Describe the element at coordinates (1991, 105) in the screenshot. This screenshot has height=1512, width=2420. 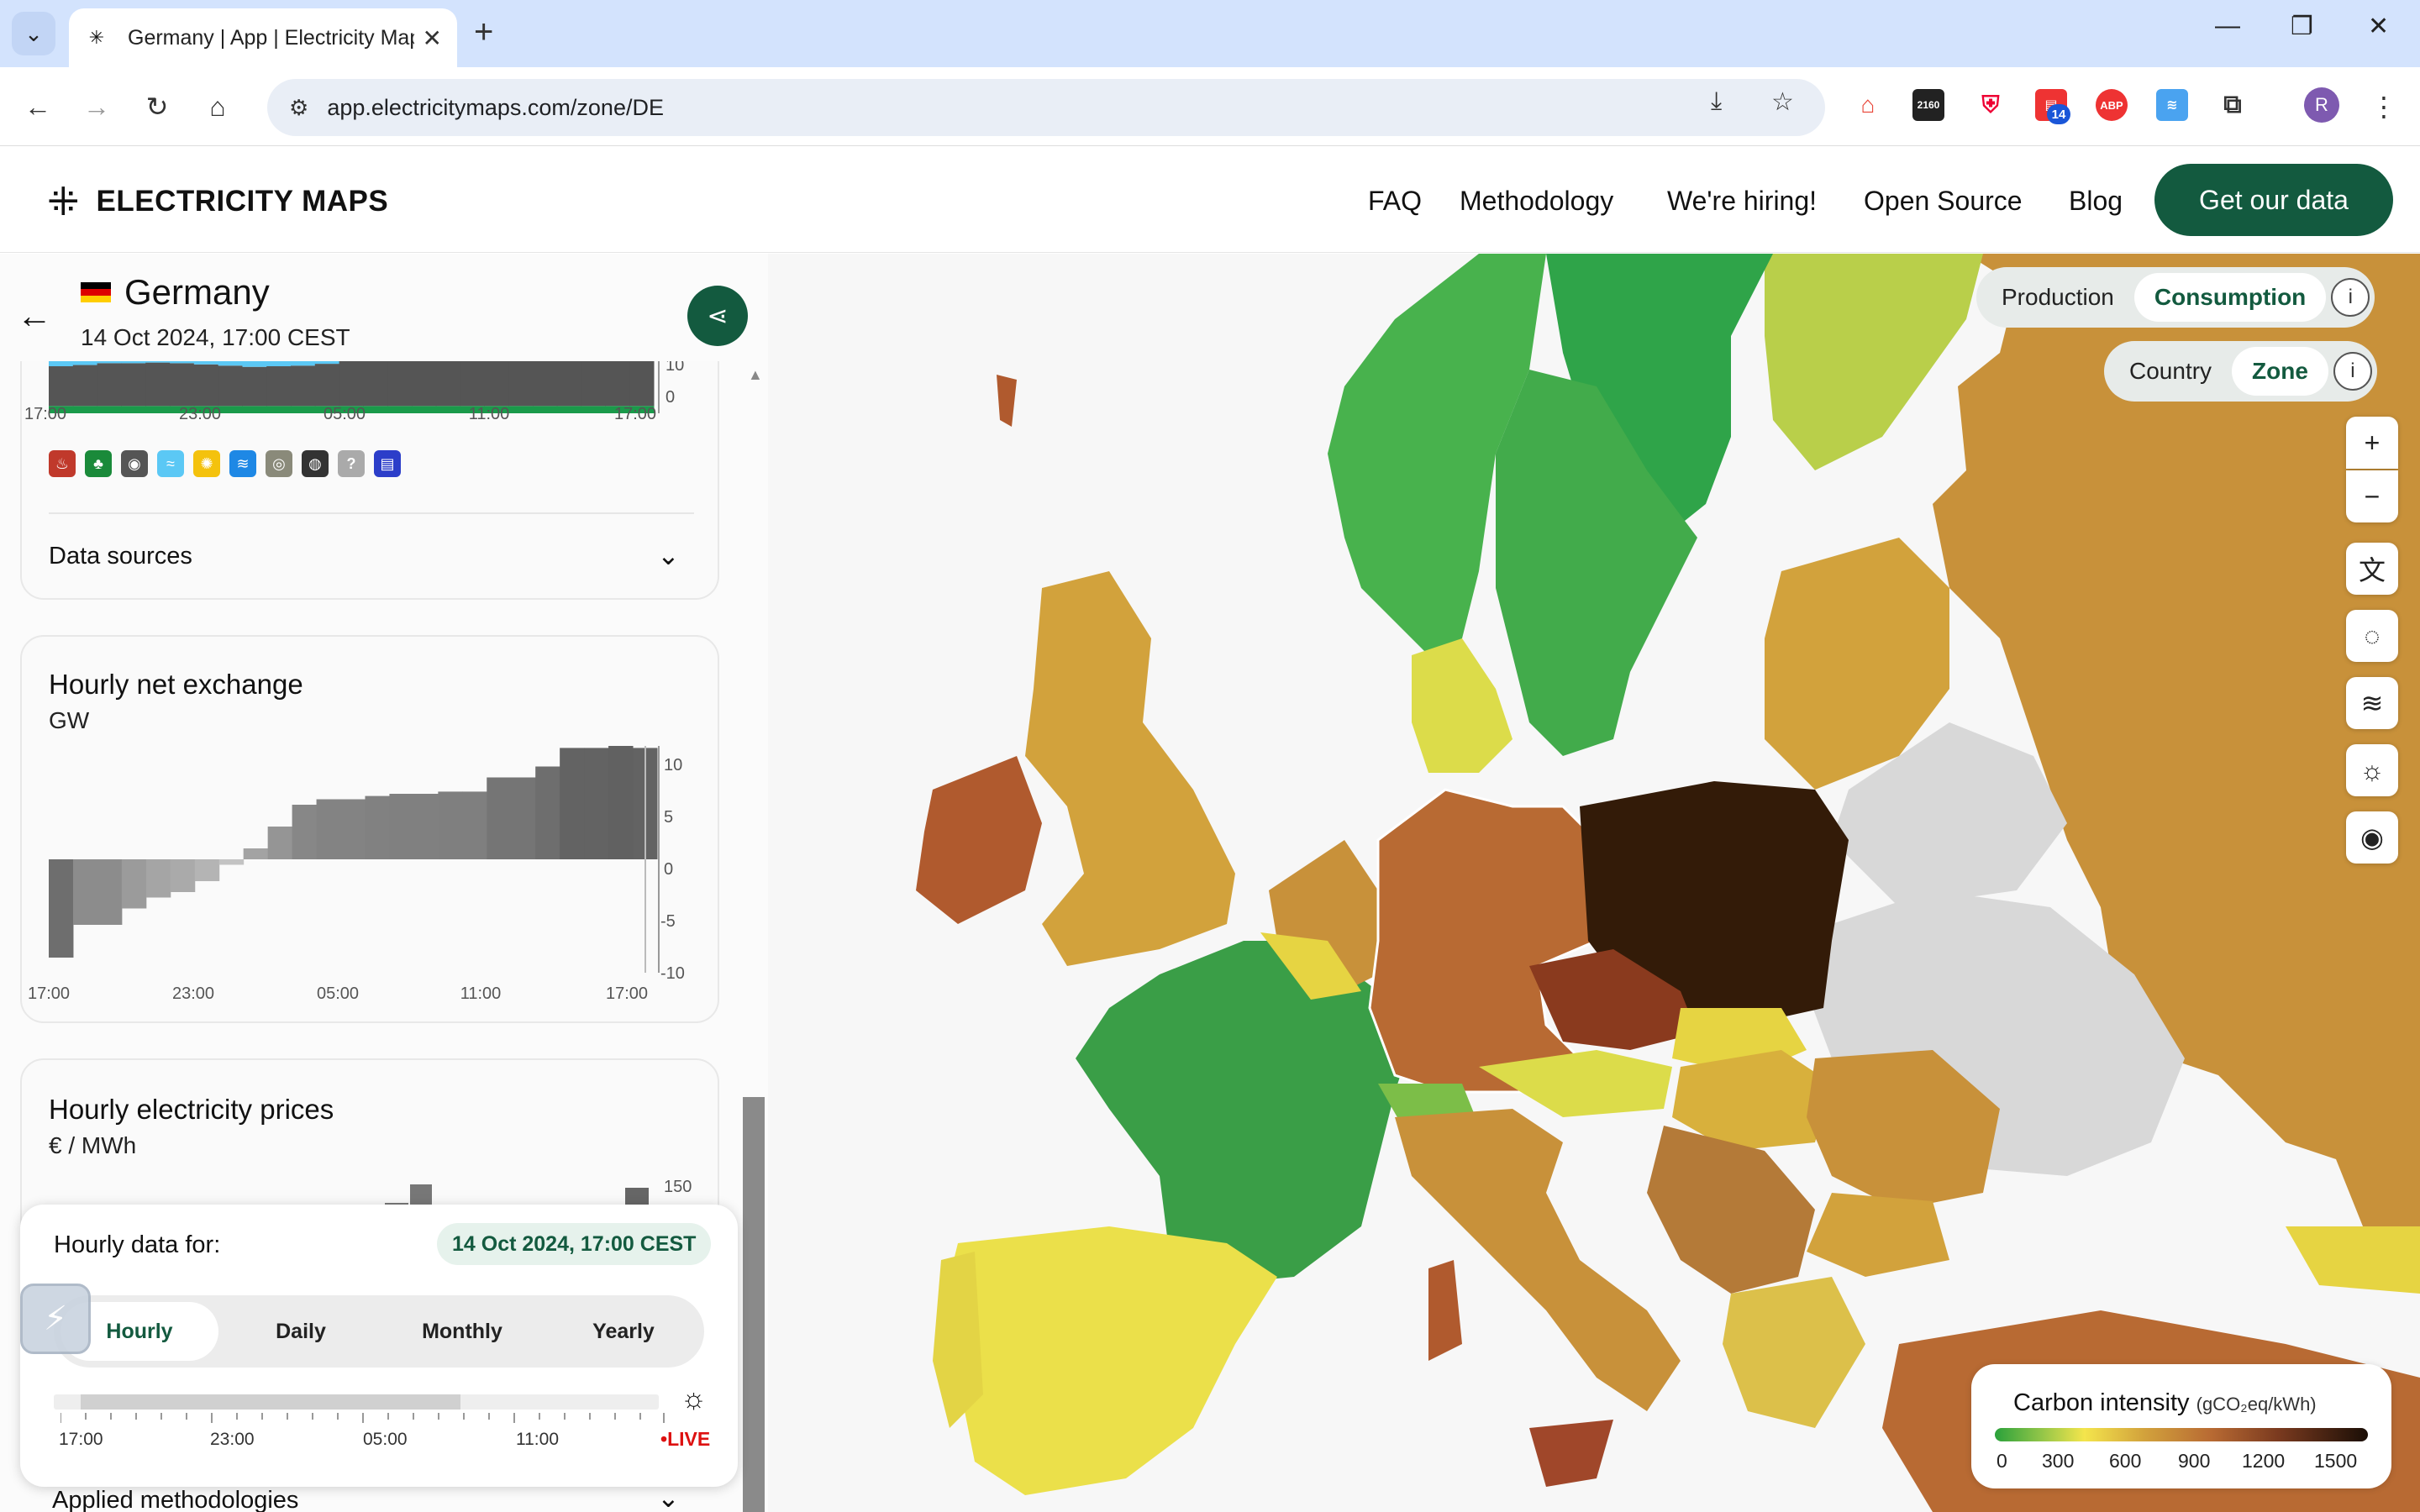
I see `extension-shield-icon: ⛨` at that location.